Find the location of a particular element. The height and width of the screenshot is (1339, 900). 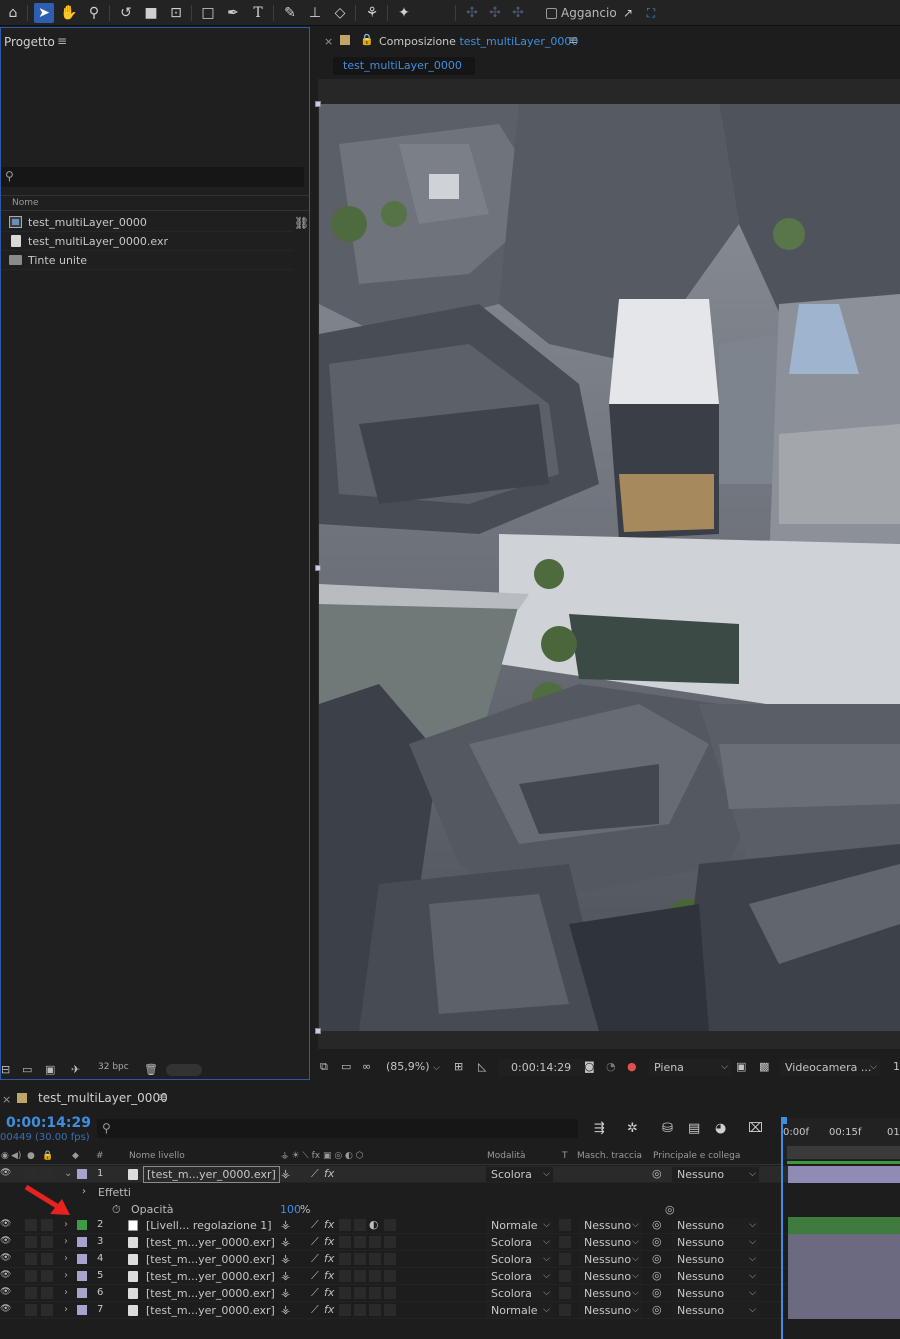

adjustment-layer-switch-icon: ◐ is located at coordinates (374, 1224).